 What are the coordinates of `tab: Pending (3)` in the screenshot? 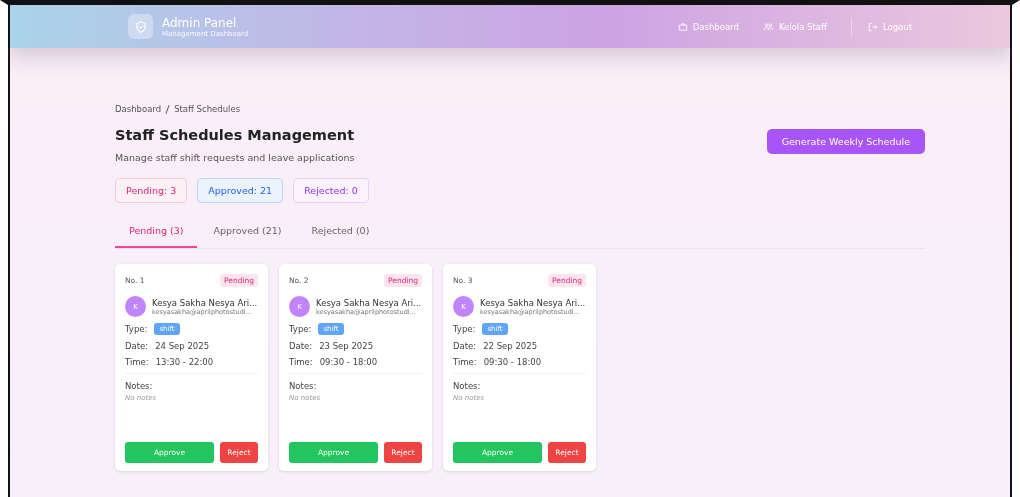 It's located at (156, 232).